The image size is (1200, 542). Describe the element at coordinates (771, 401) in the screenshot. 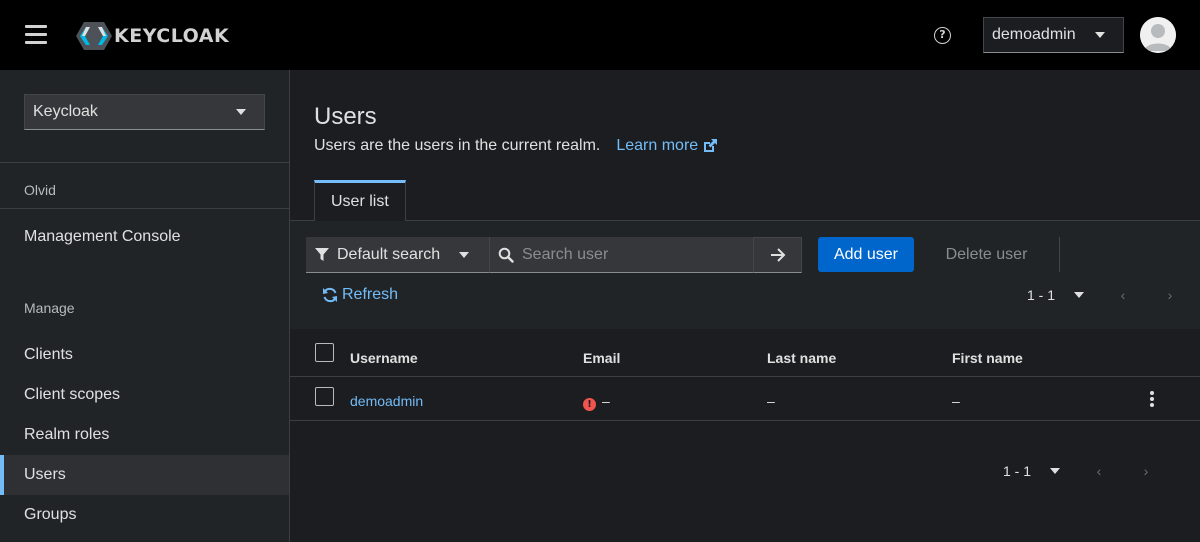

I see `last-name-cell: –` at that location.